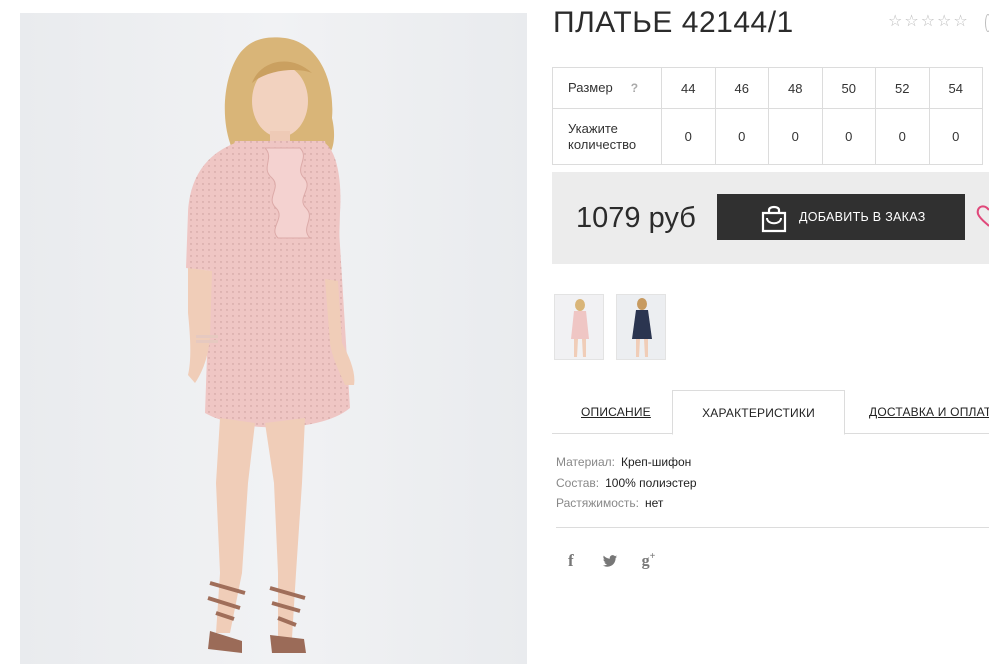  Describe the element at coordinates (673, 22) in the screenshot. I see `product-title: ПЛАТЬЕ 42144/1` at that location.